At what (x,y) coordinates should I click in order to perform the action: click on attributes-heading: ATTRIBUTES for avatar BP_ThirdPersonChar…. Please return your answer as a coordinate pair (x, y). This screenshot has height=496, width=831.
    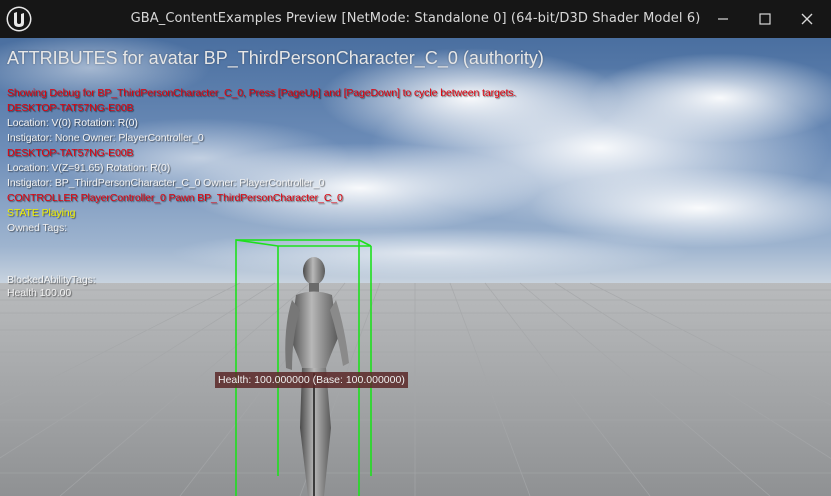
    Looking at the image, I should click on (275, 58).